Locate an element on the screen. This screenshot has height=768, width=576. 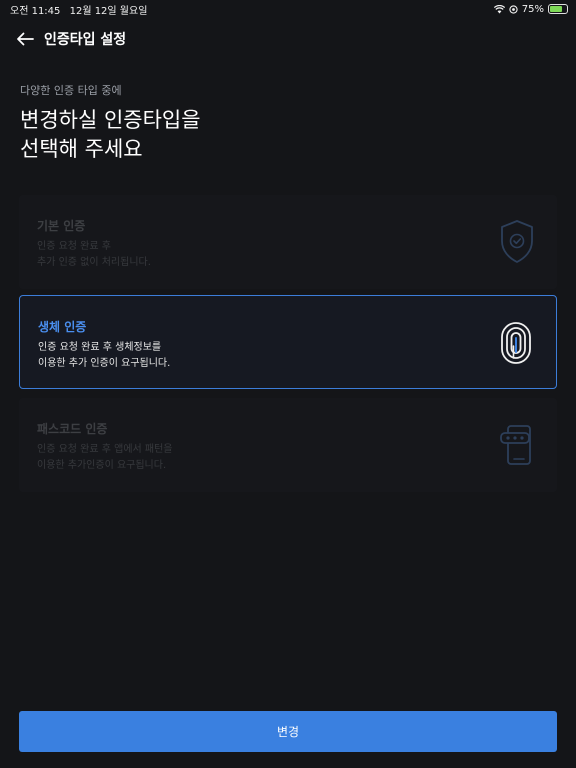
fingerprint-icon is located at coordinates (516, 343).